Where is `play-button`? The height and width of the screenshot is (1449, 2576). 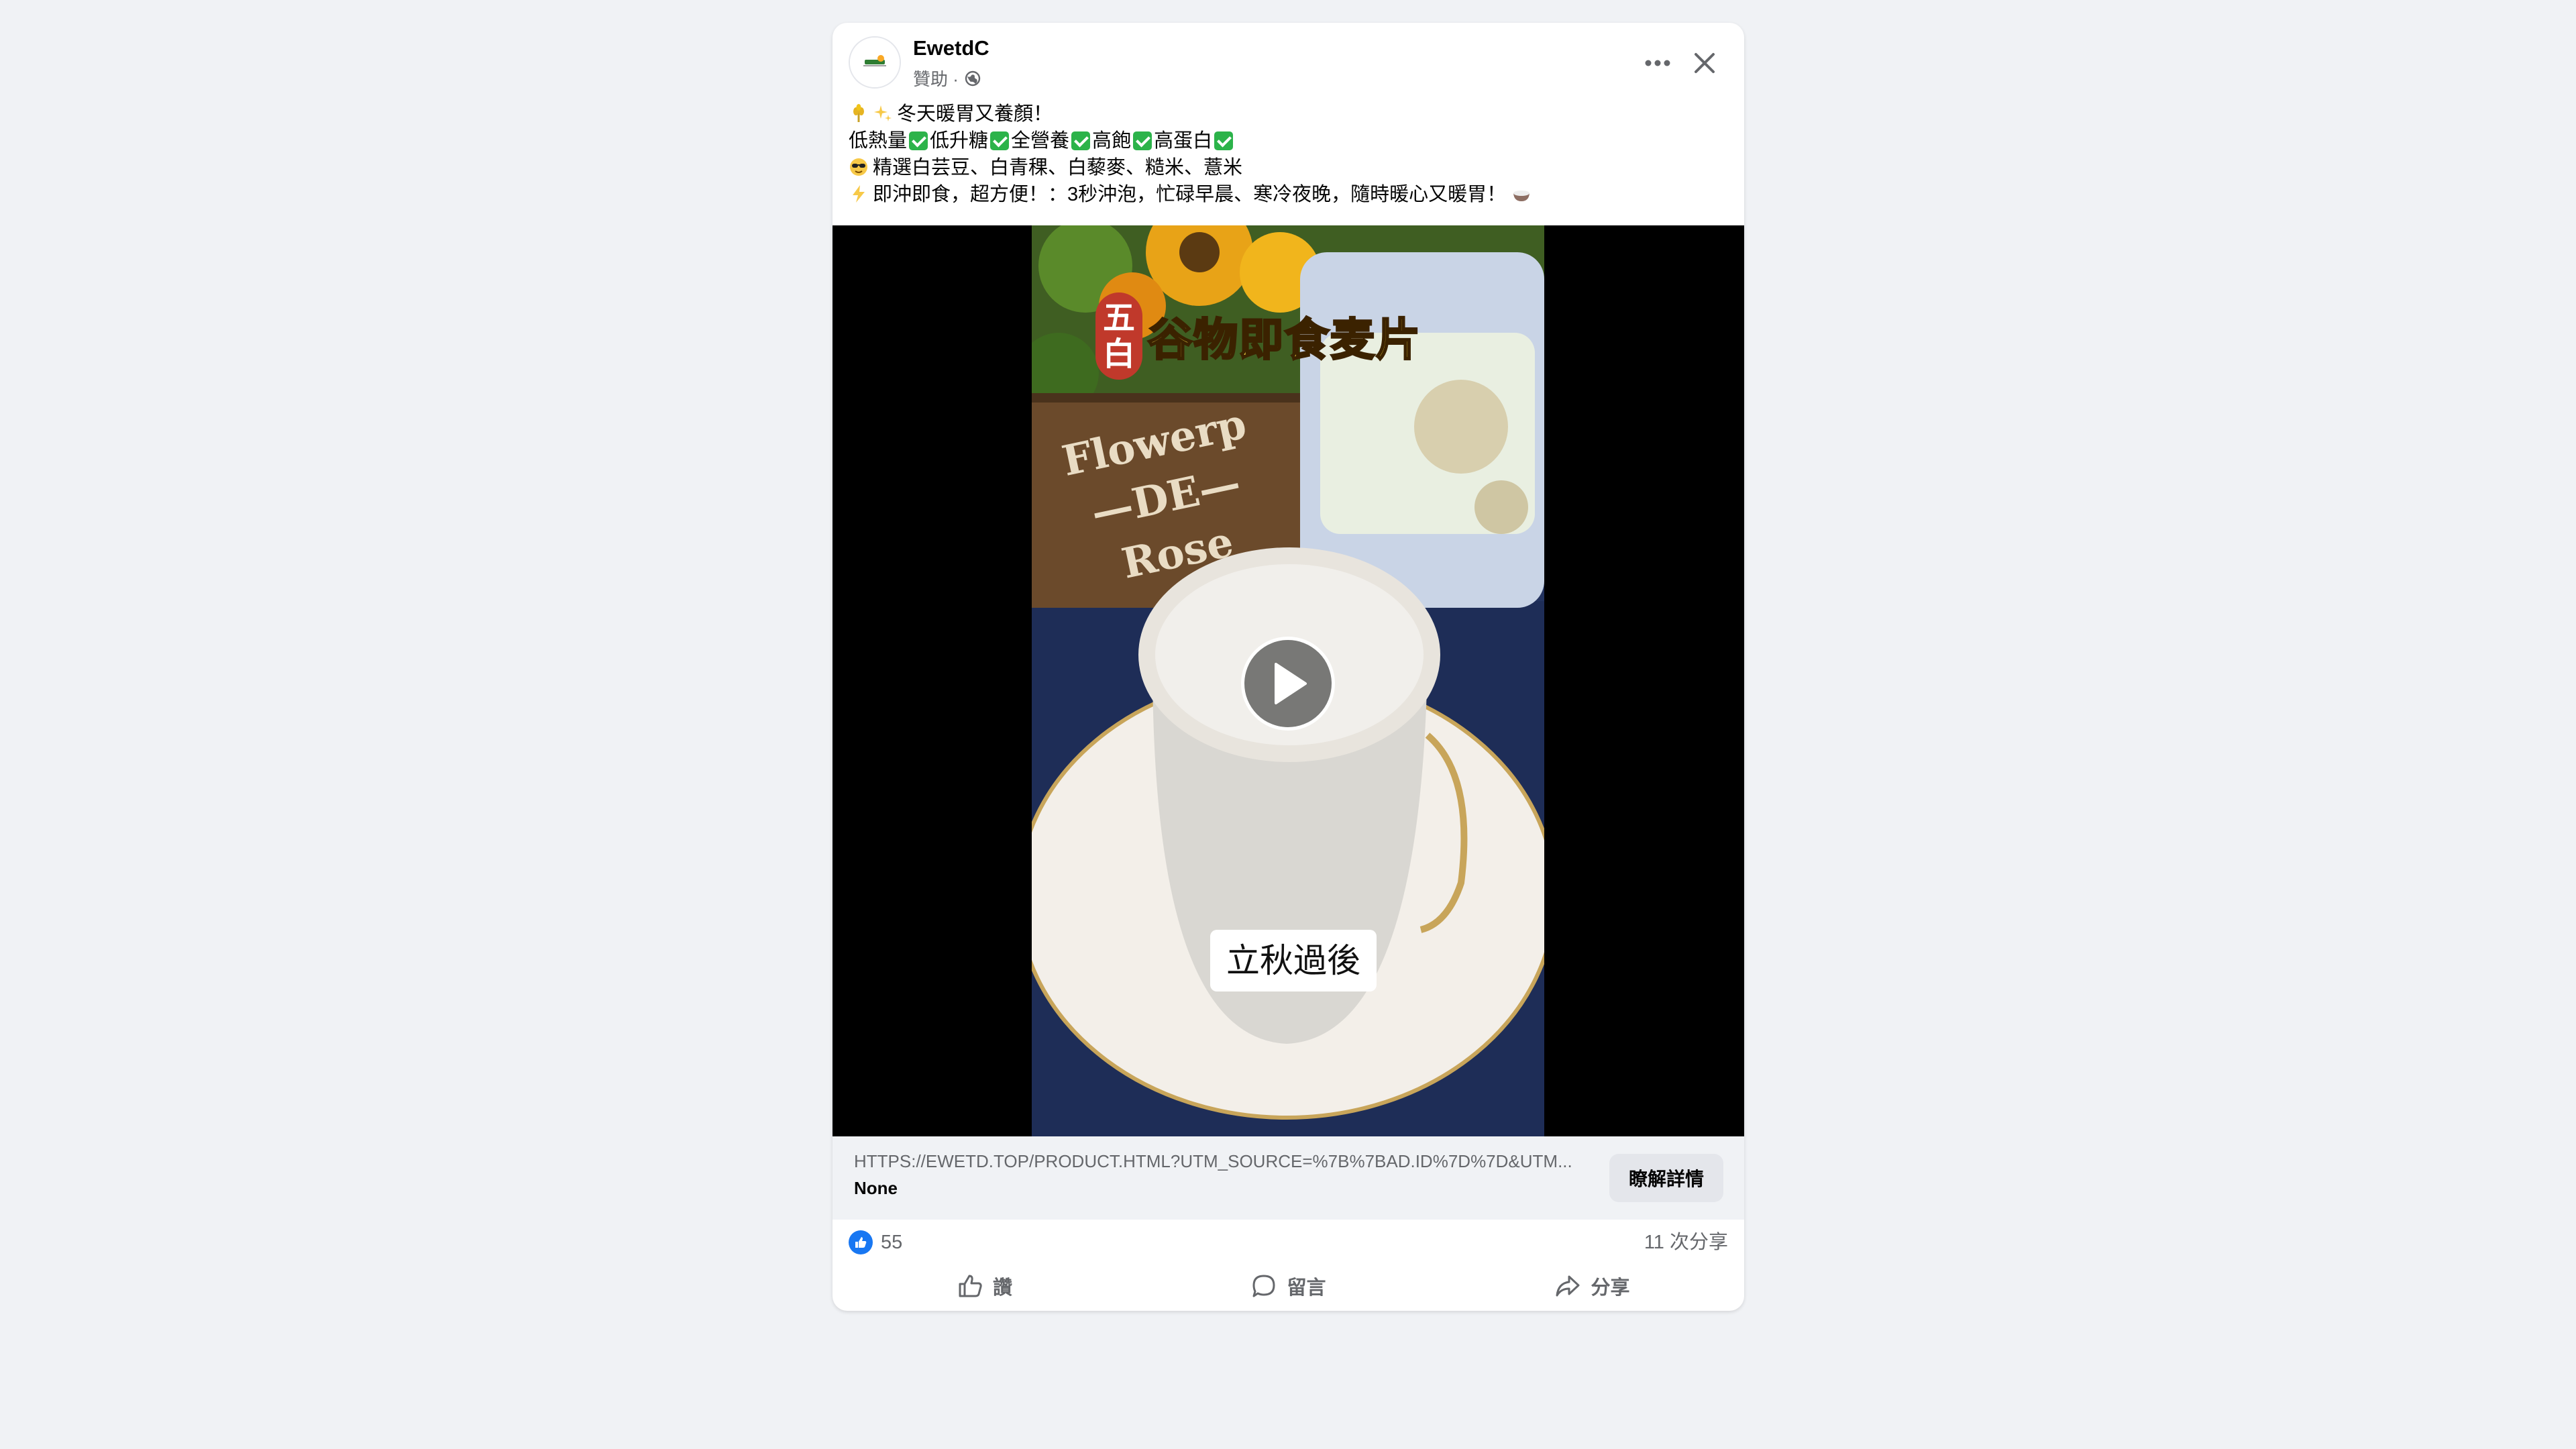 play-button is located at coordinates (1288, 684).